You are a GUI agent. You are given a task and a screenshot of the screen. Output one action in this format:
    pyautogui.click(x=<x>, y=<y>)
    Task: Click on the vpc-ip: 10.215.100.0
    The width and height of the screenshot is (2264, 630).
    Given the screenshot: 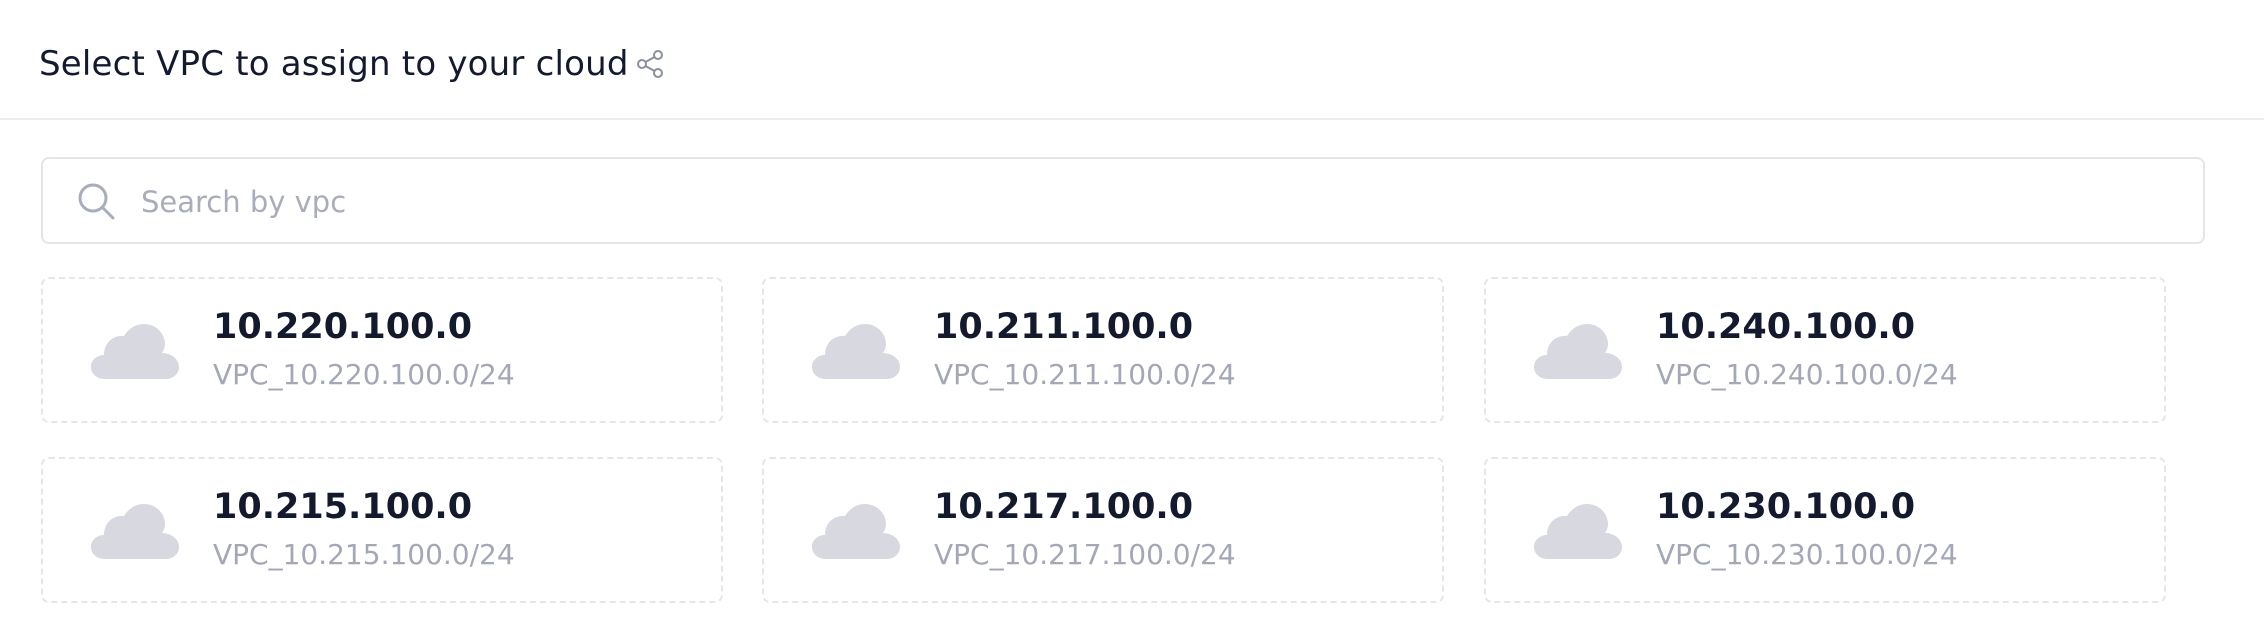 What is the action you would take?
    pyautogui.click(x=343, y=507)
    